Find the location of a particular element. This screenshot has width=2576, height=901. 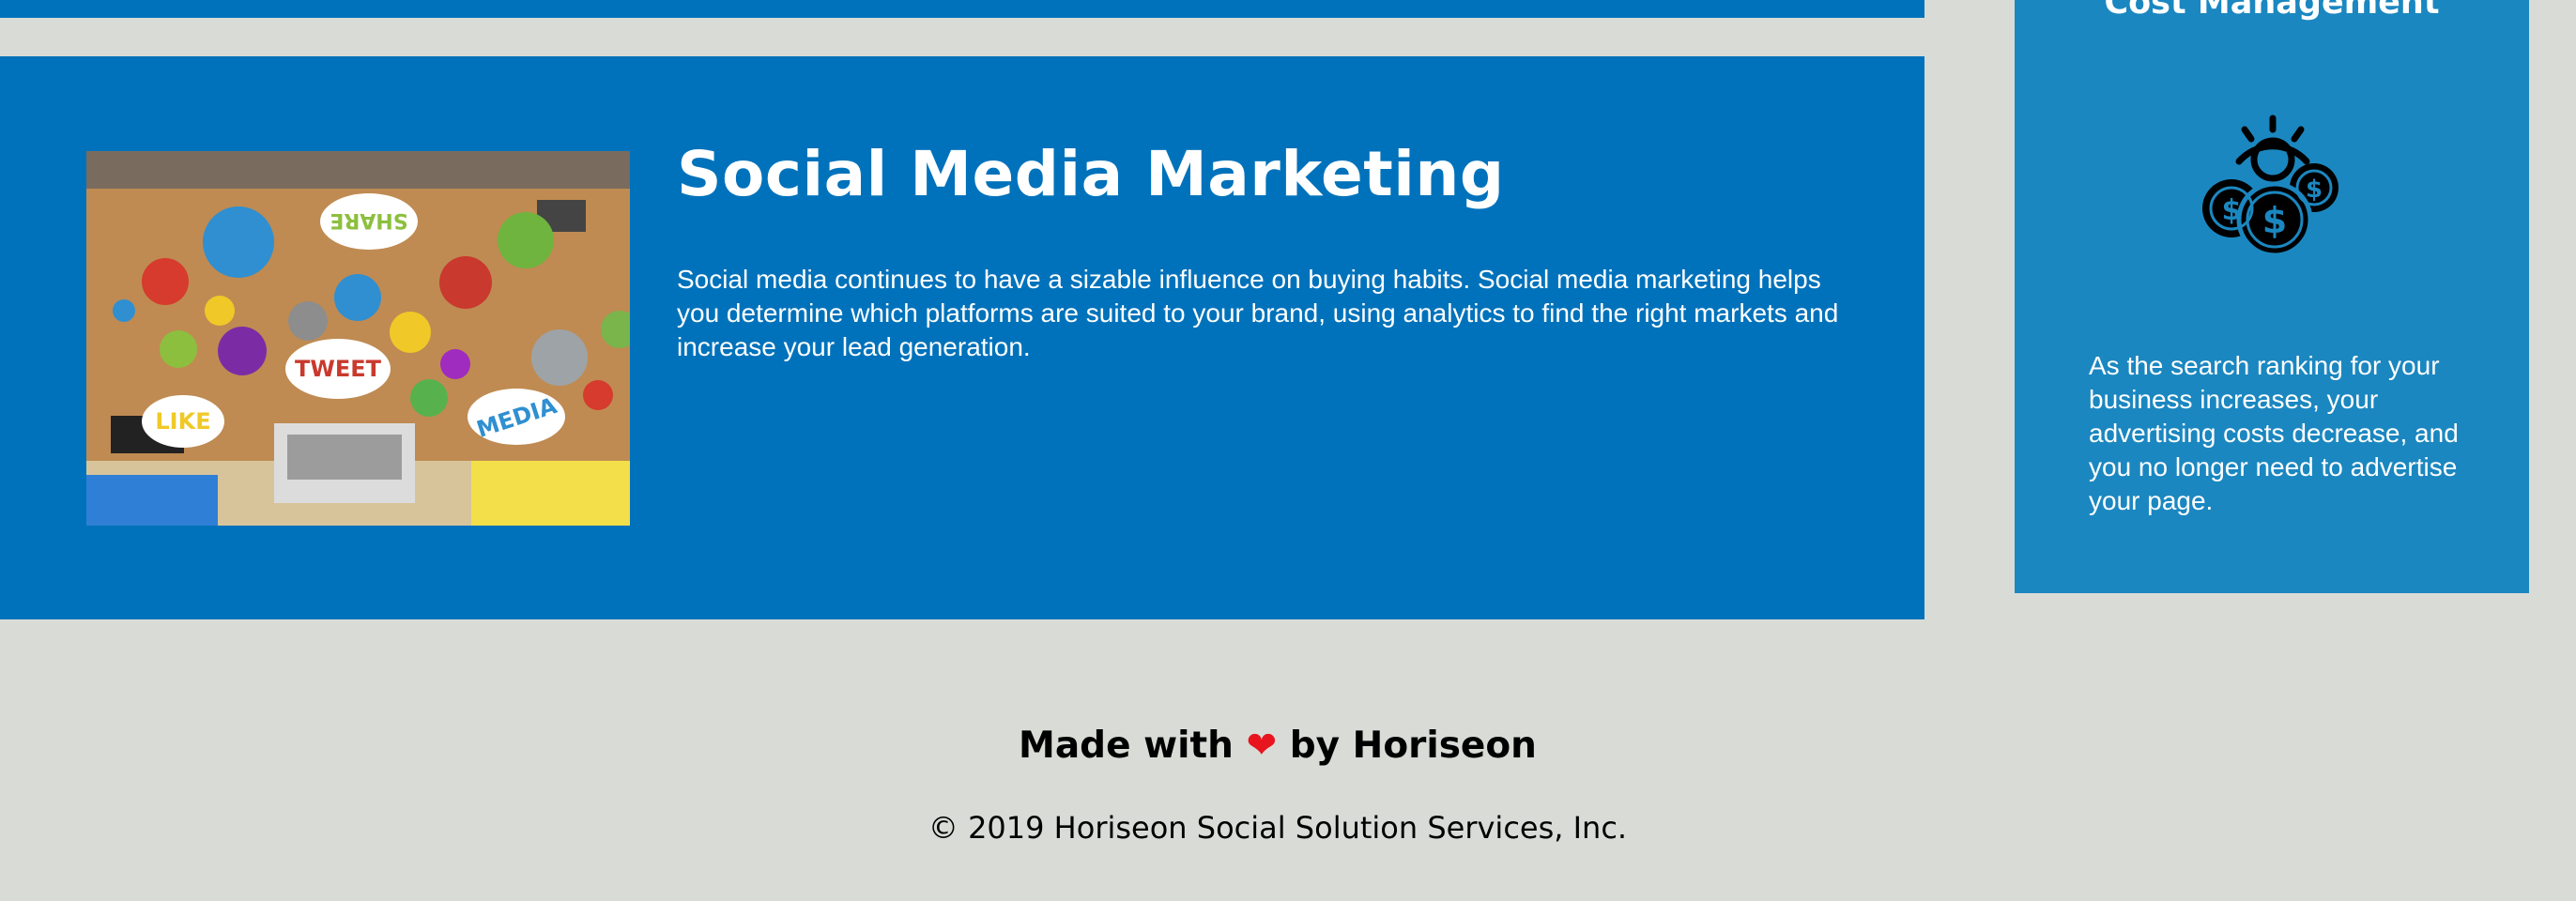

made-with-suffix: by Horiseon is located at coordinates (1413, 746).